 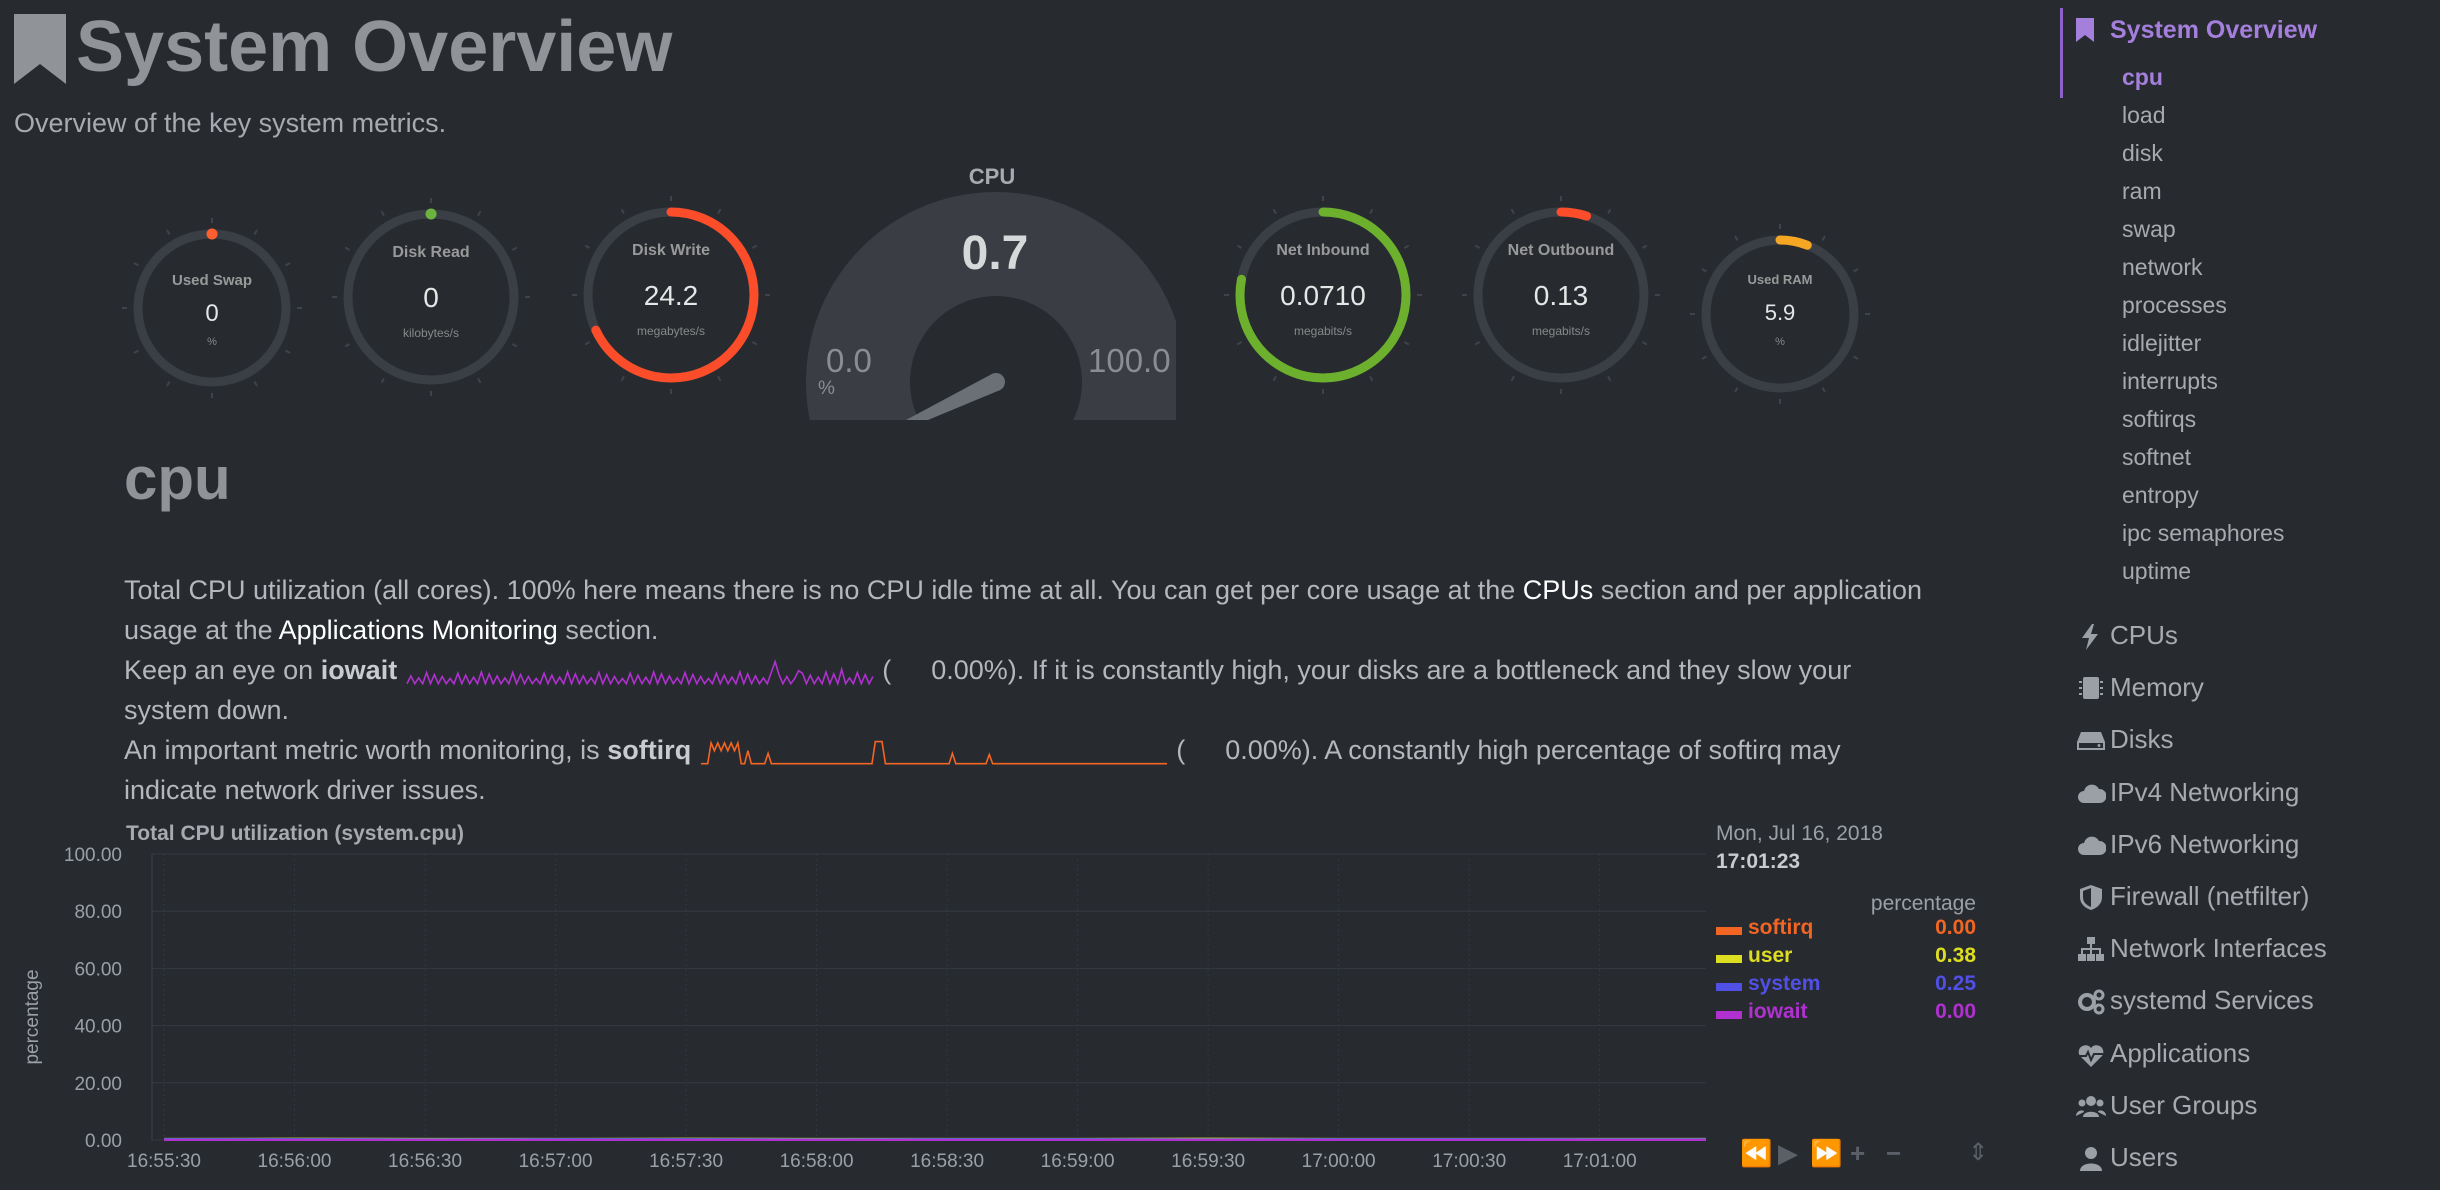 What do you see at coordinates (1323, 331) in the screenshot?
I see `gauge-unit: megabits/s` at bounding box center [1323, 331].